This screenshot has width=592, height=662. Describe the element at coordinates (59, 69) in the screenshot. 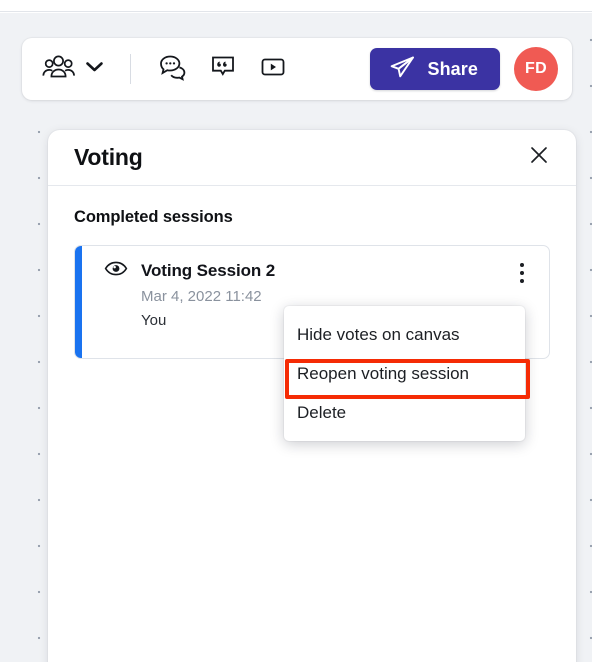

I see `people-group-icon` at that location.